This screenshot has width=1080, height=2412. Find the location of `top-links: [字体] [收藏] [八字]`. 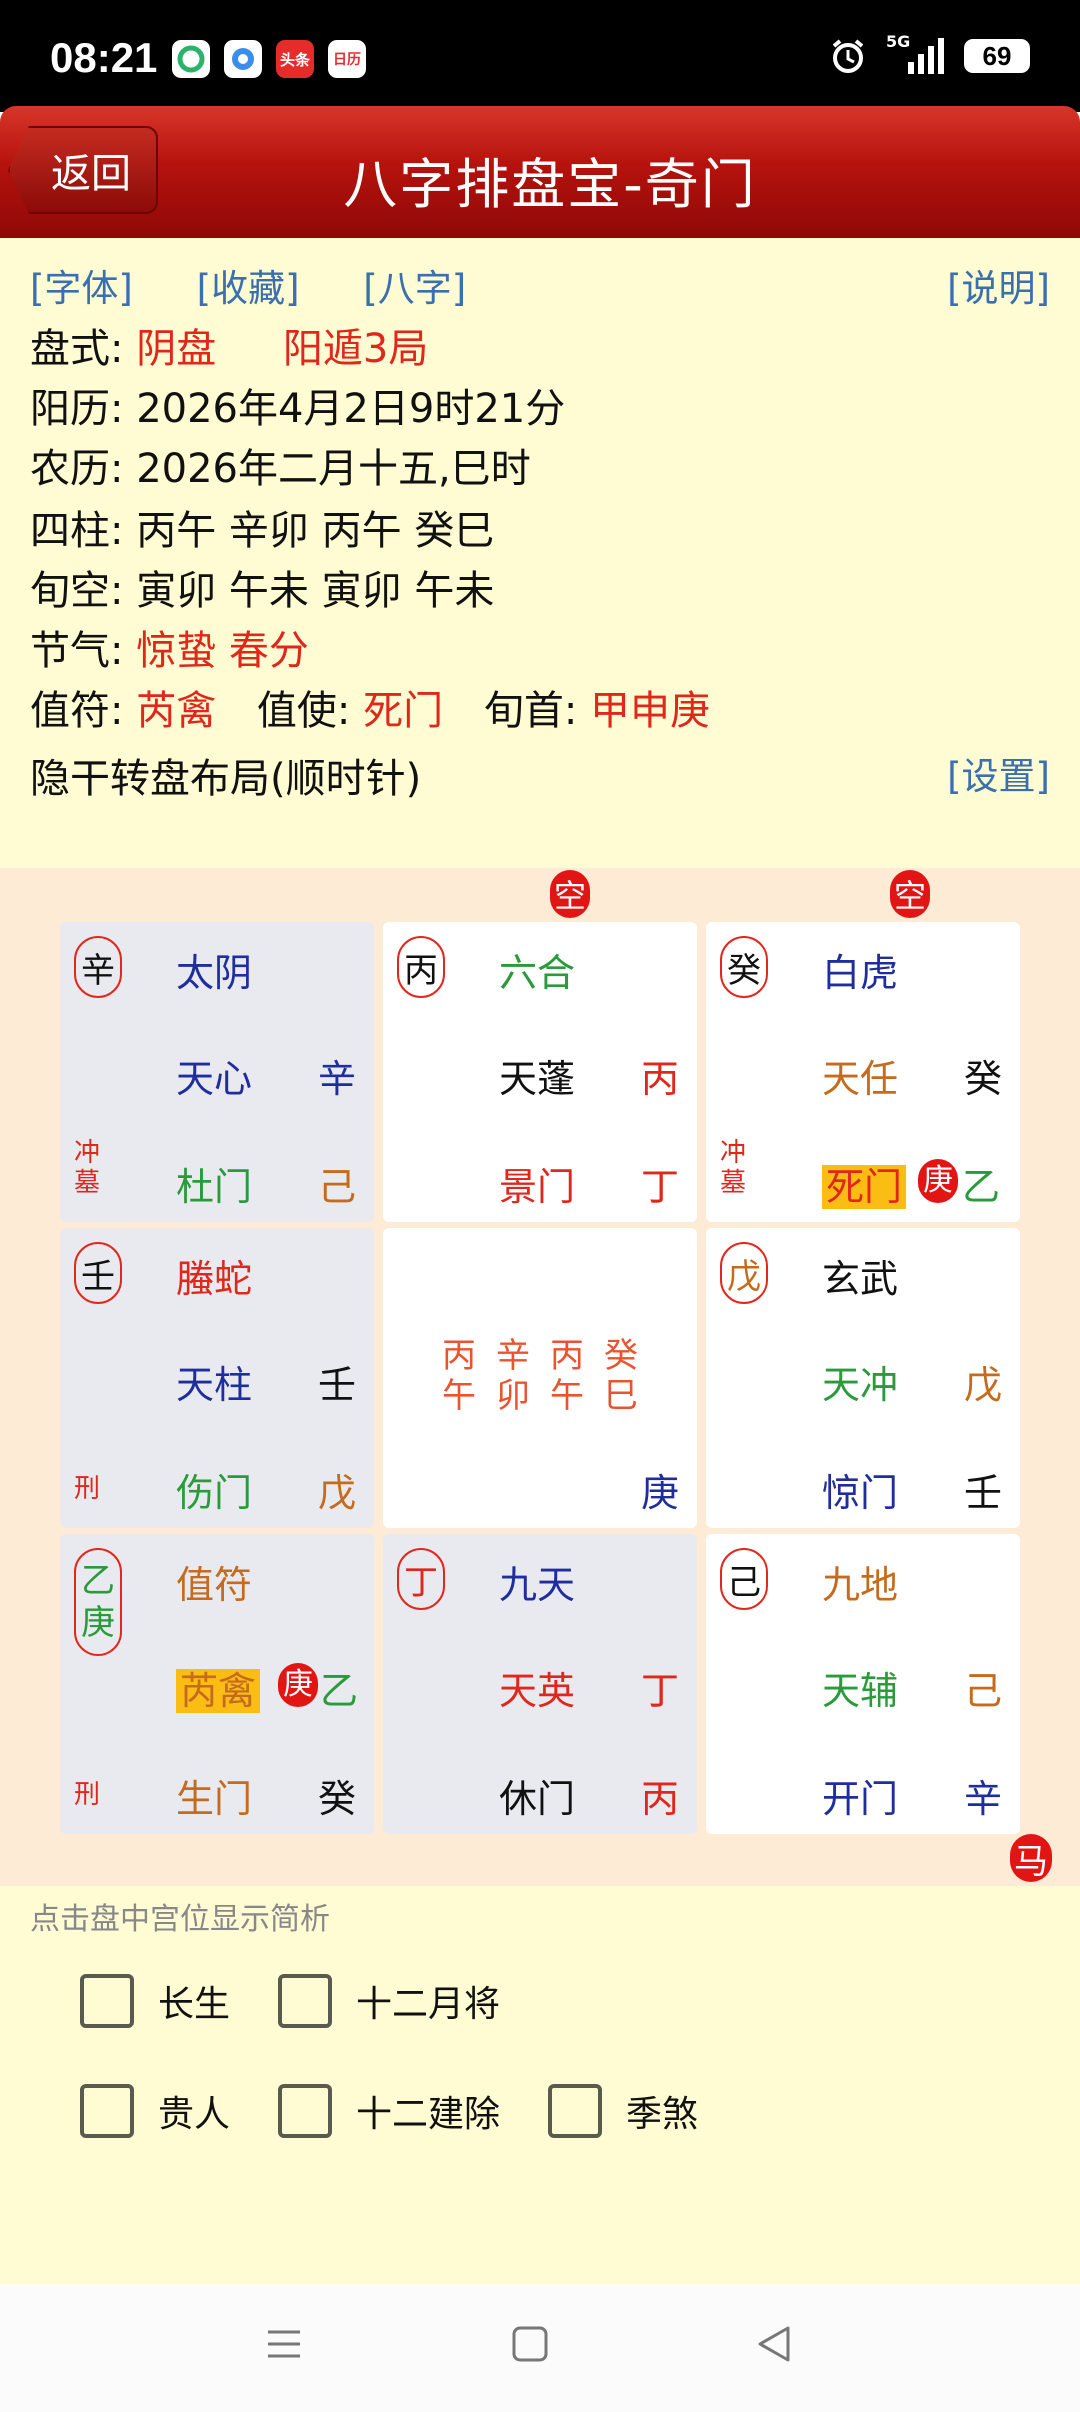

top-links: [字体] [收藏] [八字] is located at coordinates (274, 285).